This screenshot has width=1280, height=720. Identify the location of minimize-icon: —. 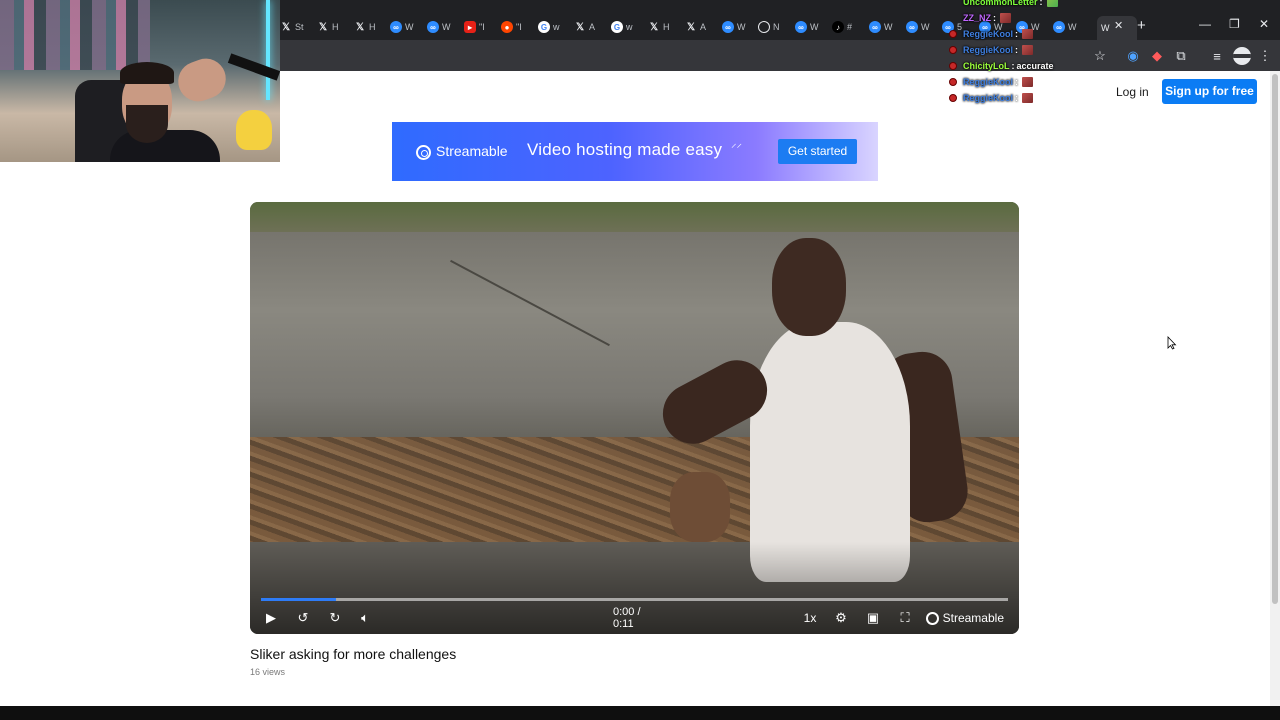
(1205, 24).